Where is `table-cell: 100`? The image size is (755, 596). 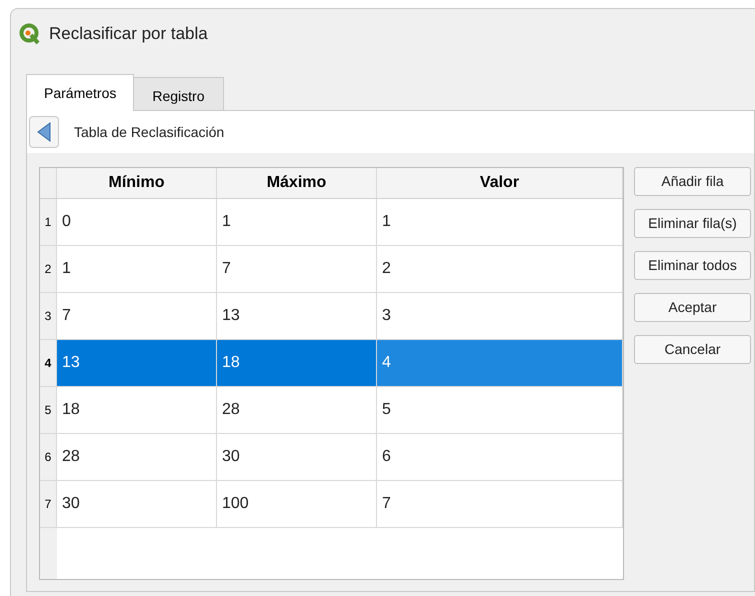
table-cell: 100 is located at coordinates (297, 504).